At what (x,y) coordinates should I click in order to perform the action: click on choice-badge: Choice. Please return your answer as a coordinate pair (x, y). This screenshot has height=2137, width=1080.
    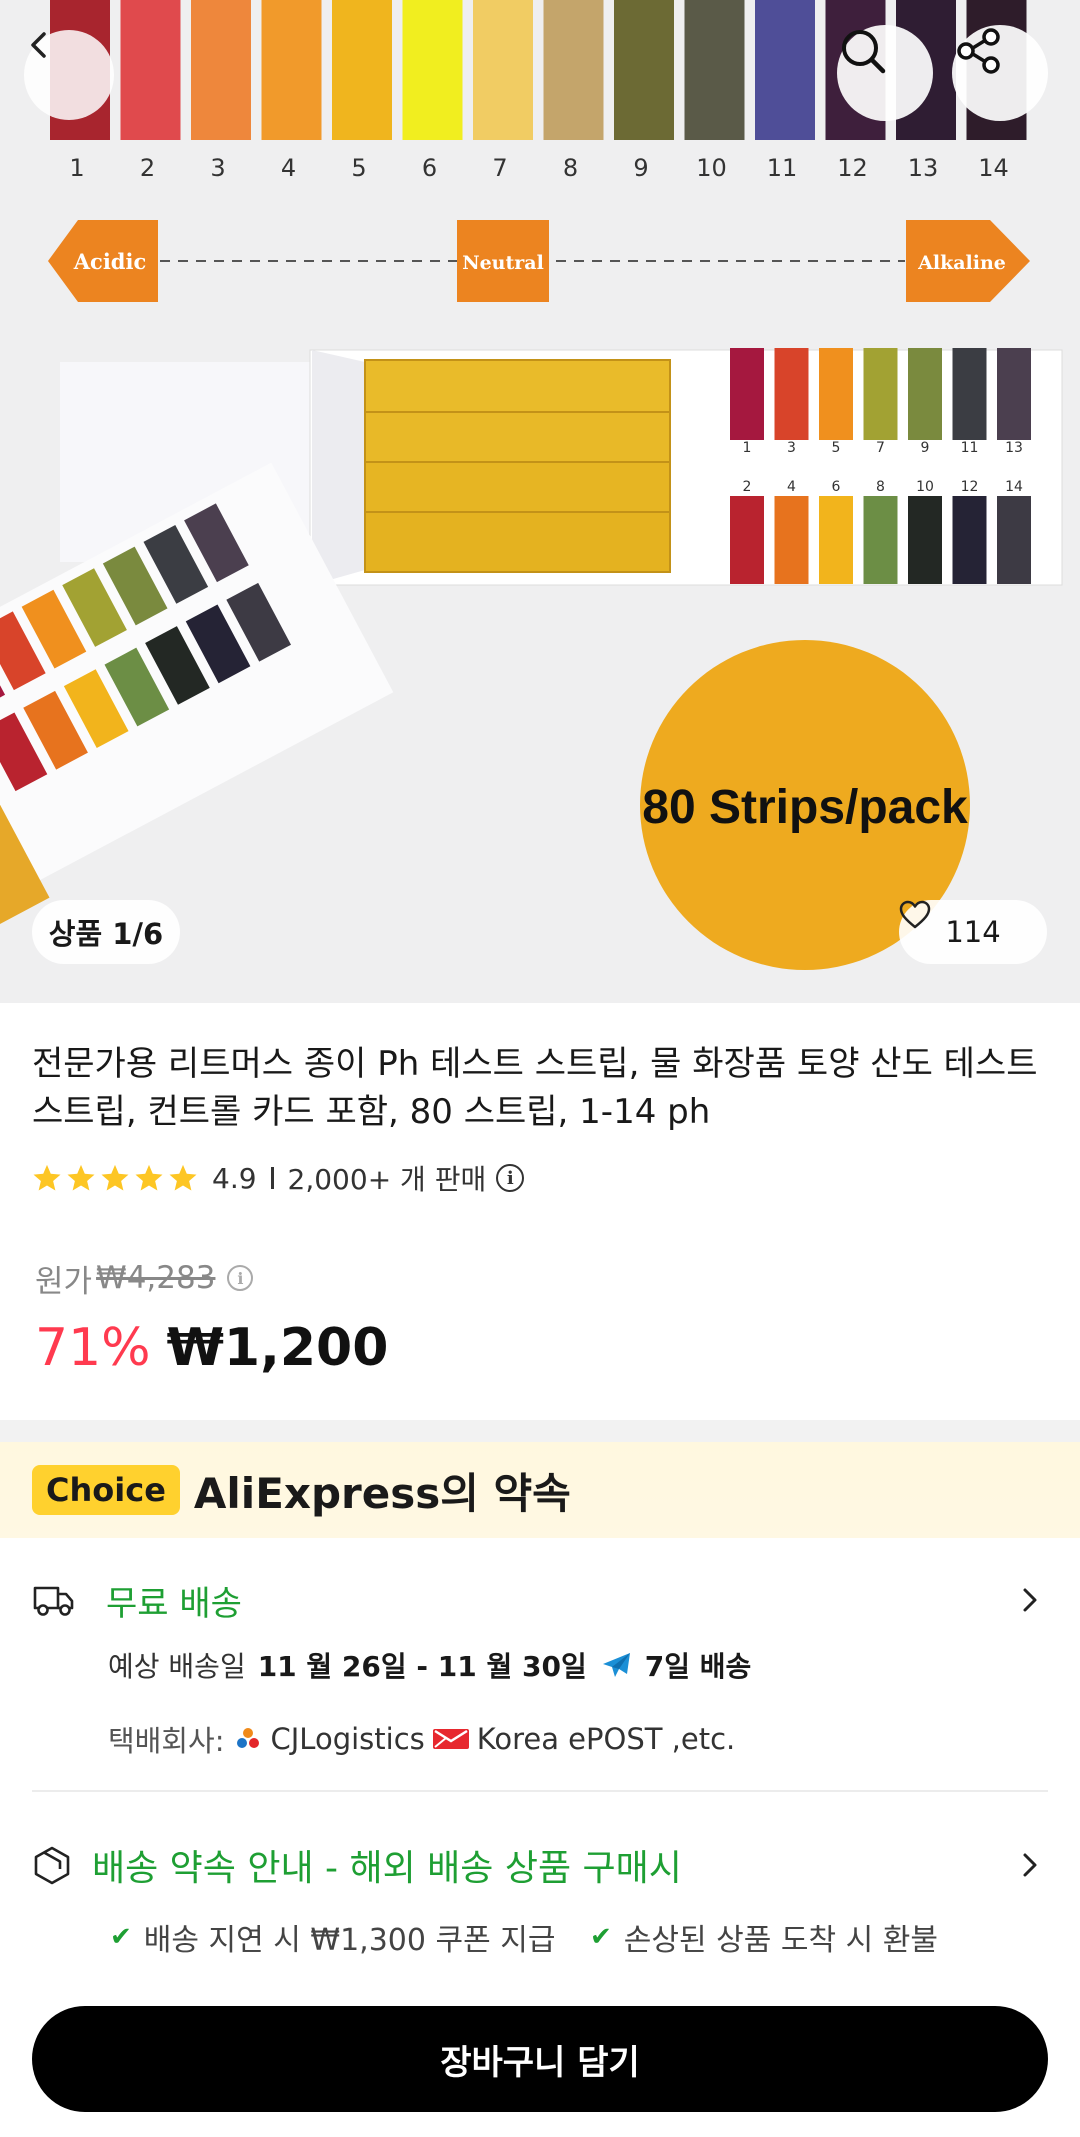
    Looking at the image, I should click on (106, 1490).